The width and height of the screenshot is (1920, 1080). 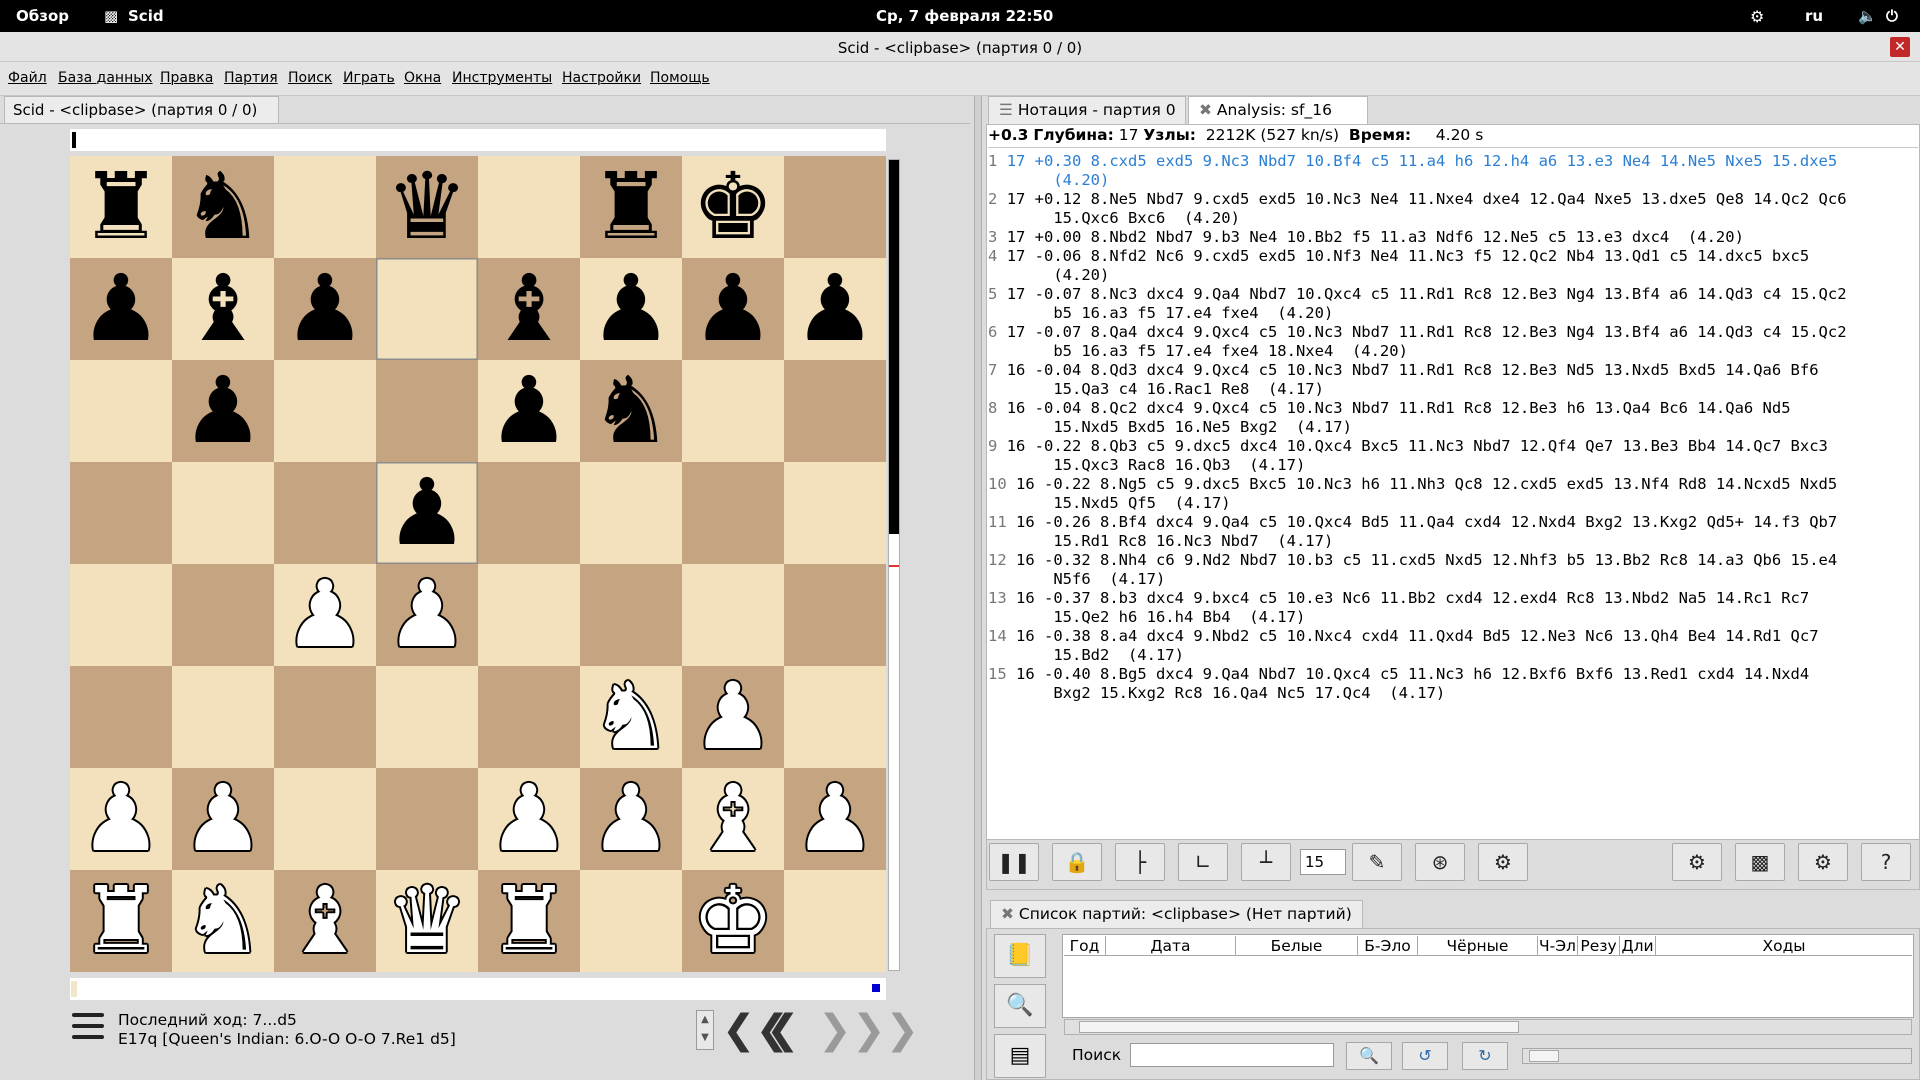 What do you see at coordinates (733, 819) in the screenshot?
I see `white-bishop-piece: ♝` at bounding box center [733, 819].